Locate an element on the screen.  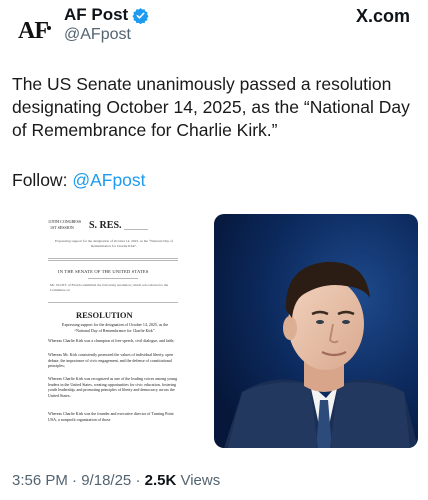
doc-divider is located at coordinates (113, 258).